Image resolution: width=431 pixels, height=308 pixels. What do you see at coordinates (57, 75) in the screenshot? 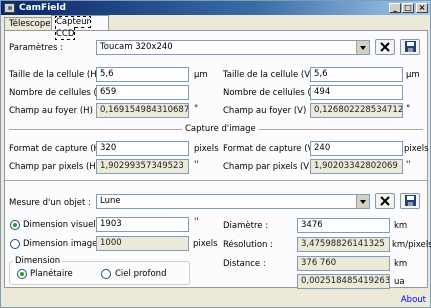
I see `cell-size-h-label: Taille de la cellule (H) :` at bounding box center [57, 75].